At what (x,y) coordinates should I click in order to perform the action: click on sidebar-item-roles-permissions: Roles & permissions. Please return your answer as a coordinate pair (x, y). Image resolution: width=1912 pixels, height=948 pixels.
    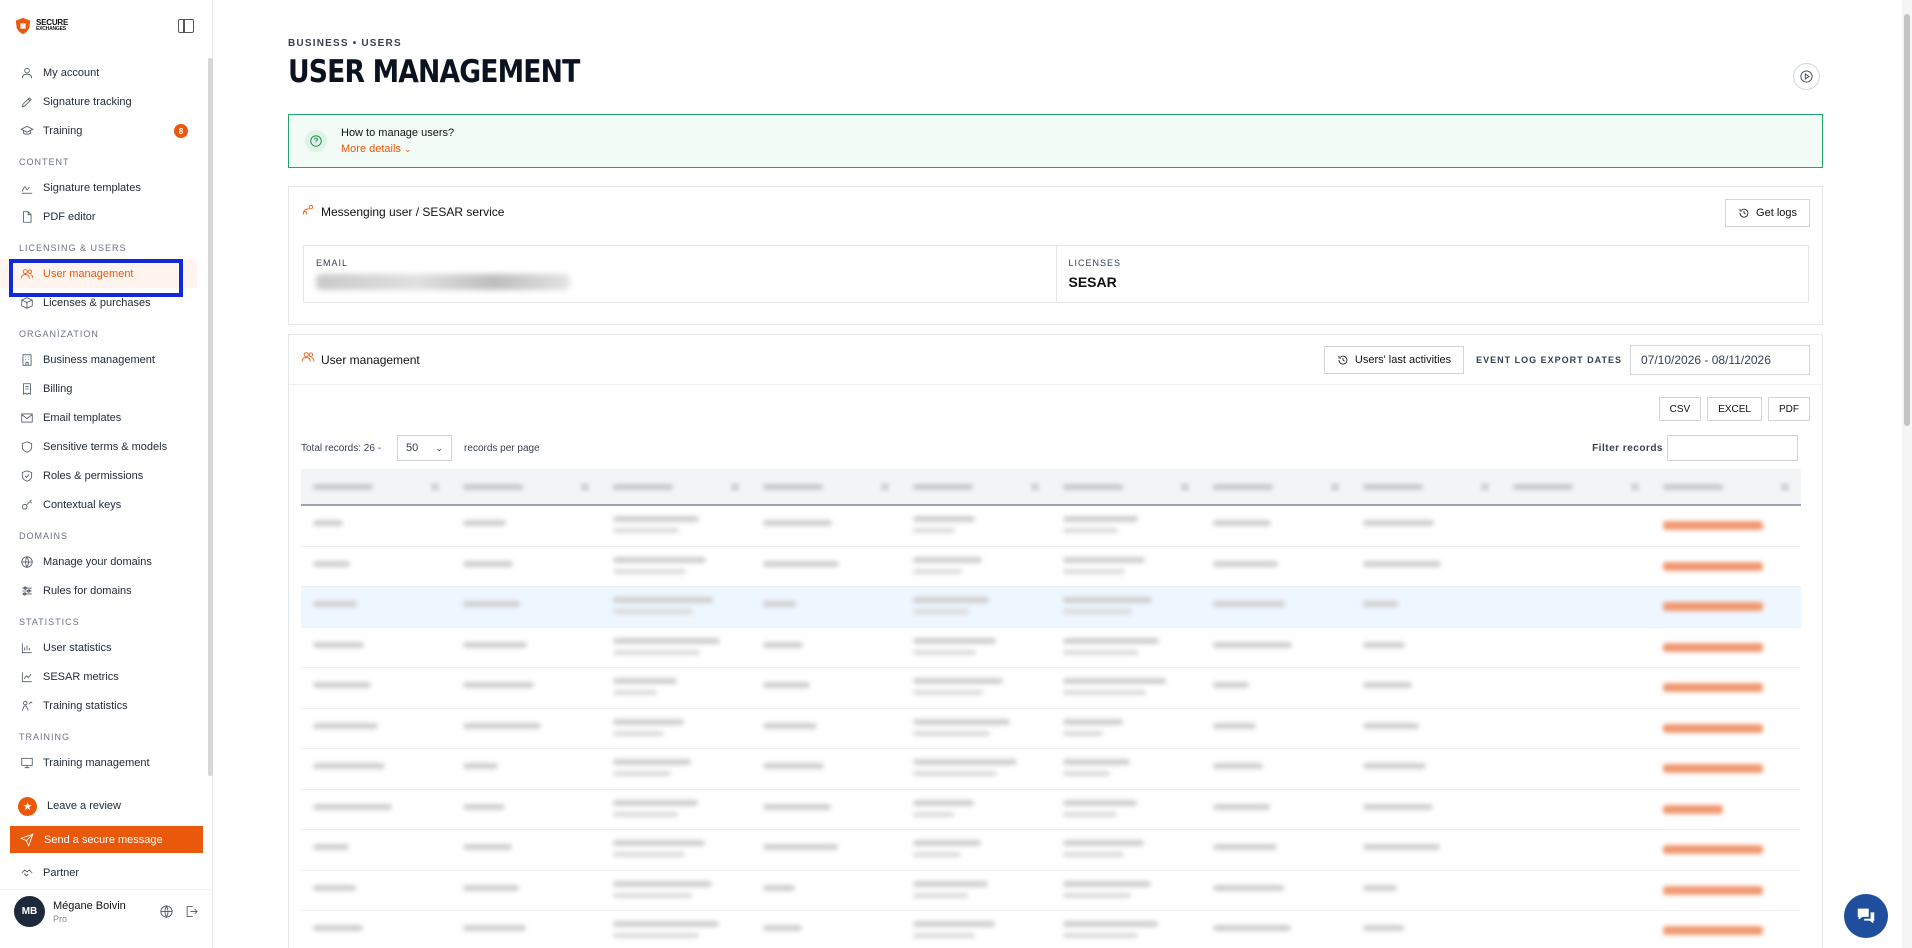
    Looking at the image, I should click on (106, 475).